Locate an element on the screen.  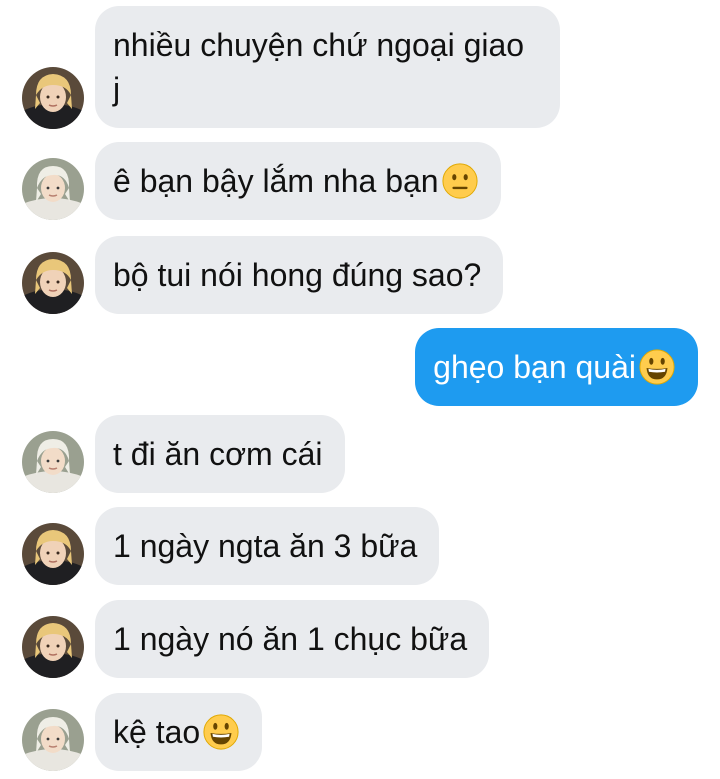
message-text: 1 ngày nó ăn 1 chục bữa is located at coordinates (290, 639).